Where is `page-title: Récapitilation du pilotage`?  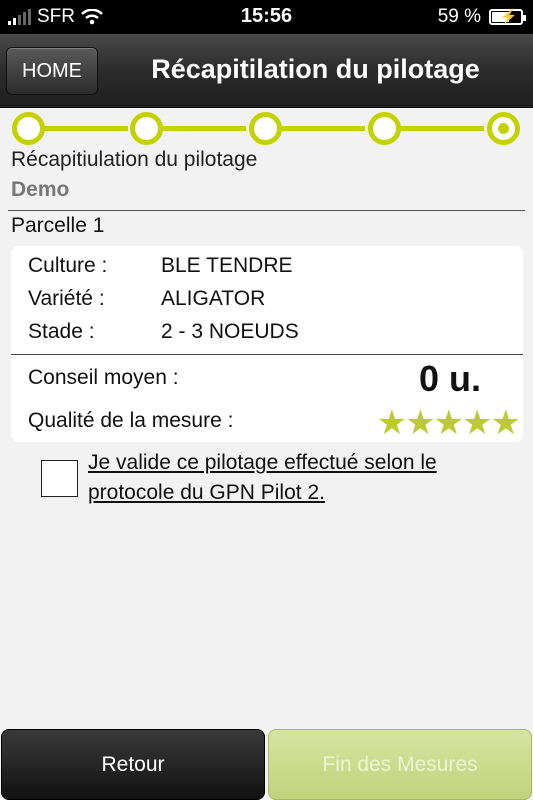
page-title: Récapitilation du pilotage is located at coordinates (315, 69).